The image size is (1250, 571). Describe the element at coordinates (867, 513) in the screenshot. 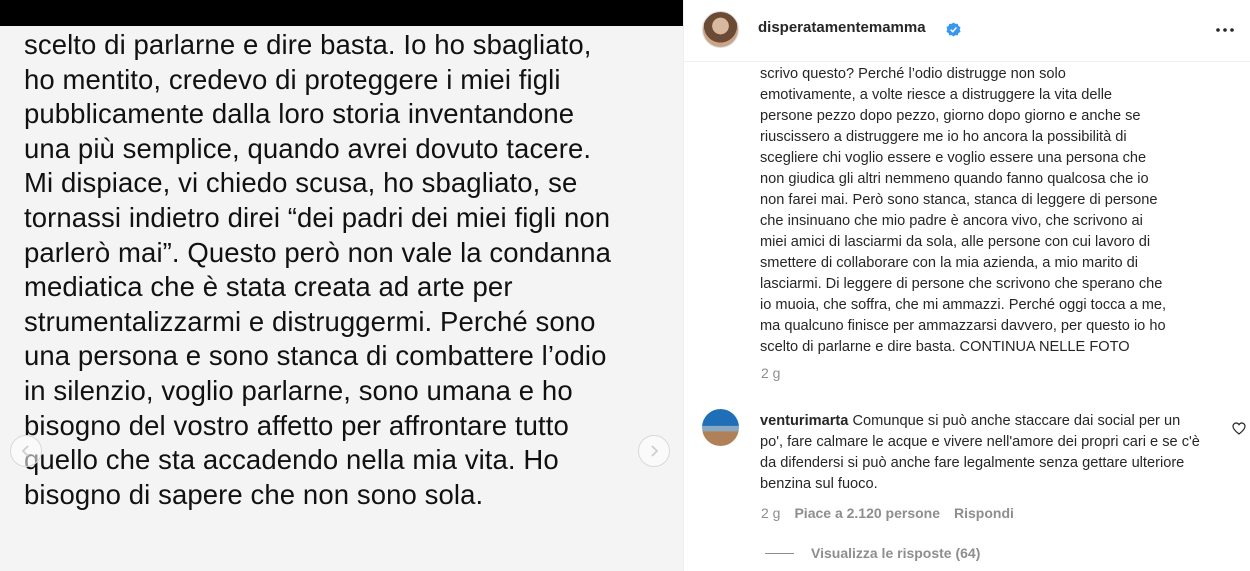

I see `comment-likes: Piace a 2.120 persone` at that location.